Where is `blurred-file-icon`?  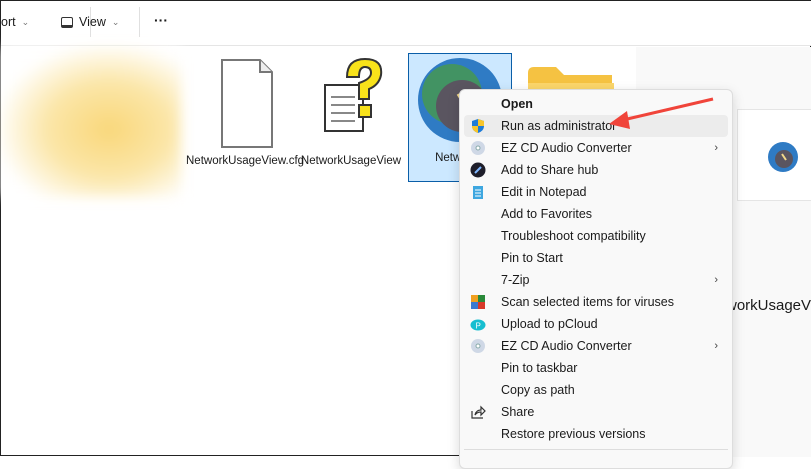
blurred-file-icon is located at coordinates (91, 122).